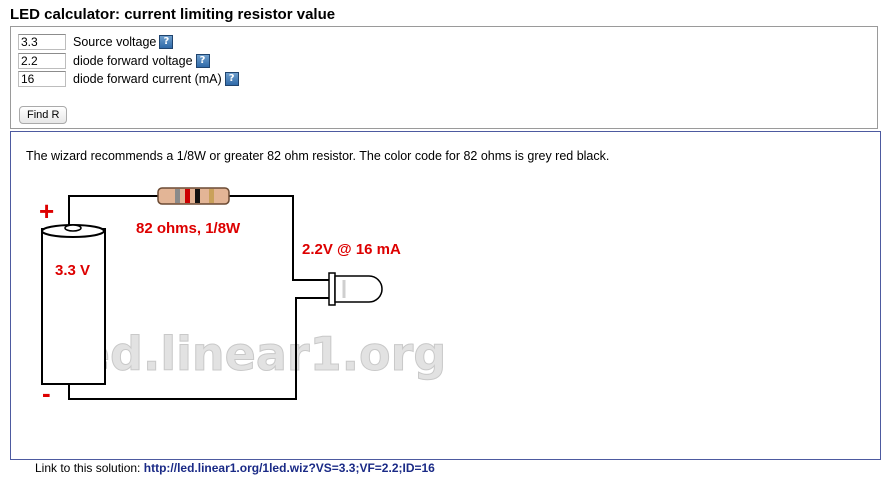 Image resolution: width=891 pixels, height=486 pixels. What do you see at coordinates (42, 61) in the screenshot?
I see `forward-voltage-input` at bounding box center [42, 61].